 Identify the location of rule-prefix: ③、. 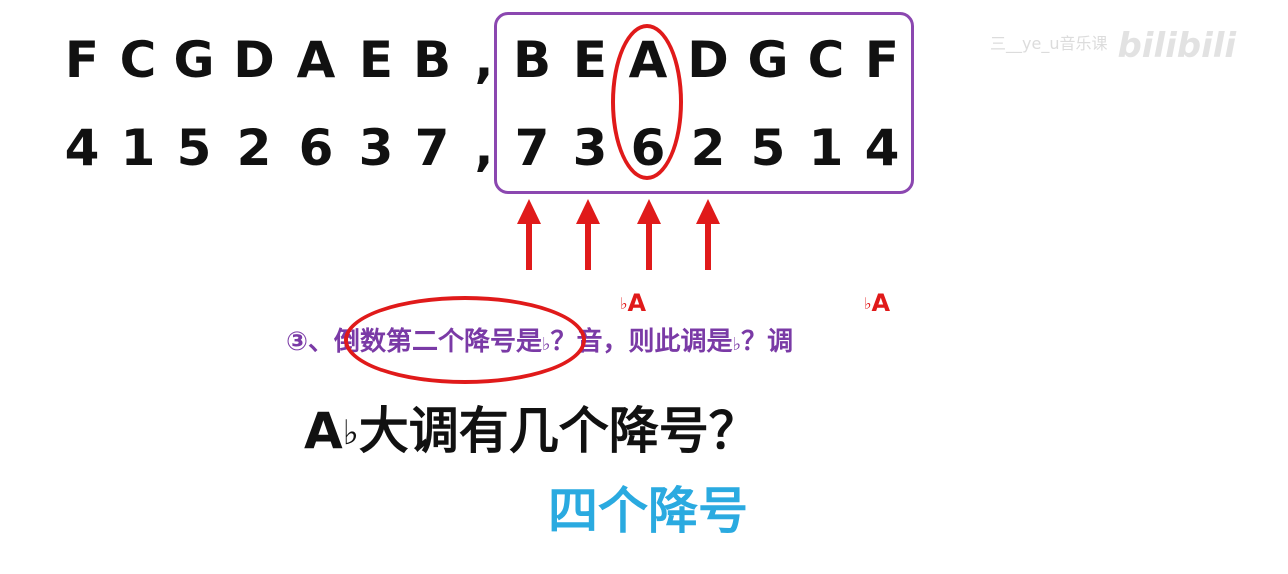
(310, 342).